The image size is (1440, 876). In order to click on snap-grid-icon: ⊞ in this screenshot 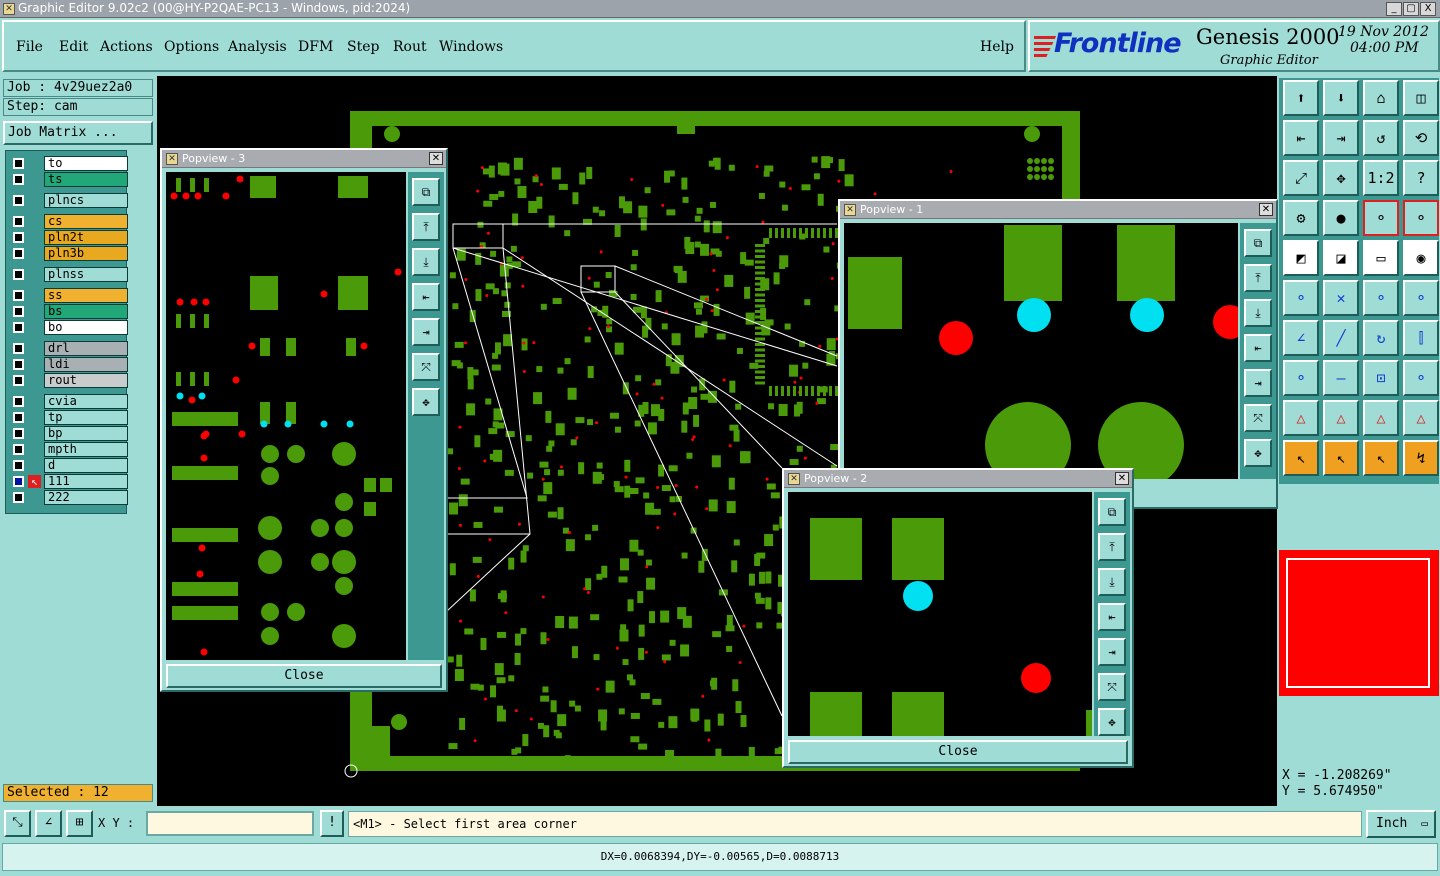, I will do `click(79, 823)`.